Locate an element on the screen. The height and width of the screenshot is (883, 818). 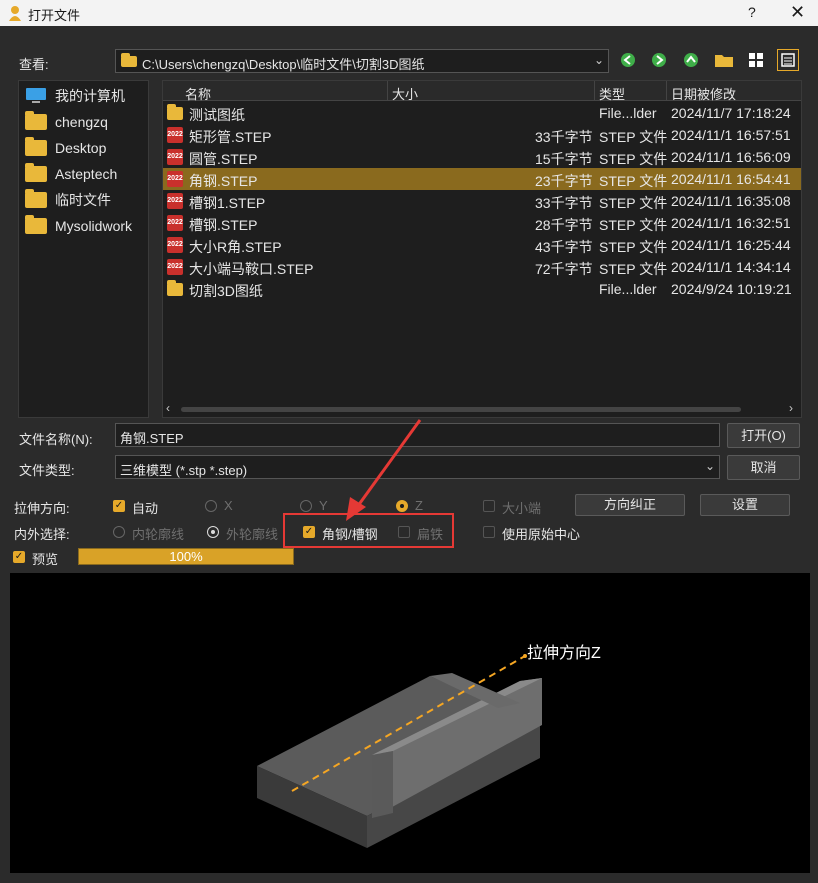
file-date: 2024/11/1 14:34:14 is located at coordinates (731, 267).